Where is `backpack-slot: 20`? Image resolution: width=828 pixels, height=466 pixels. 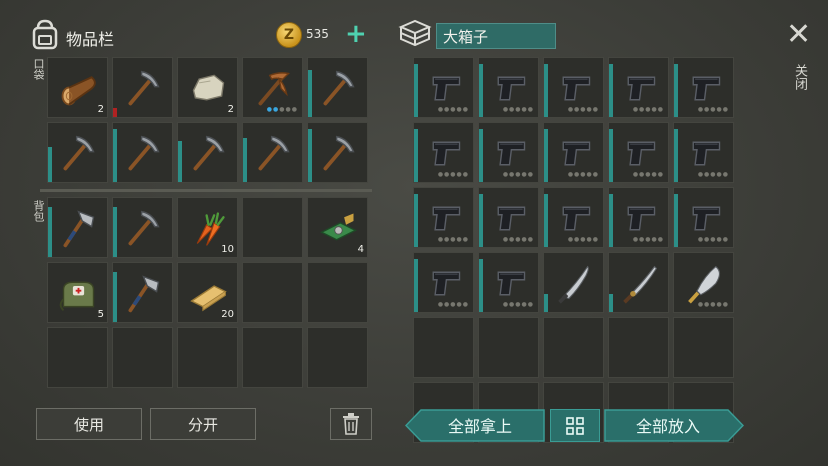
backpack-slot: 20 is located at coordinates (207, 292).